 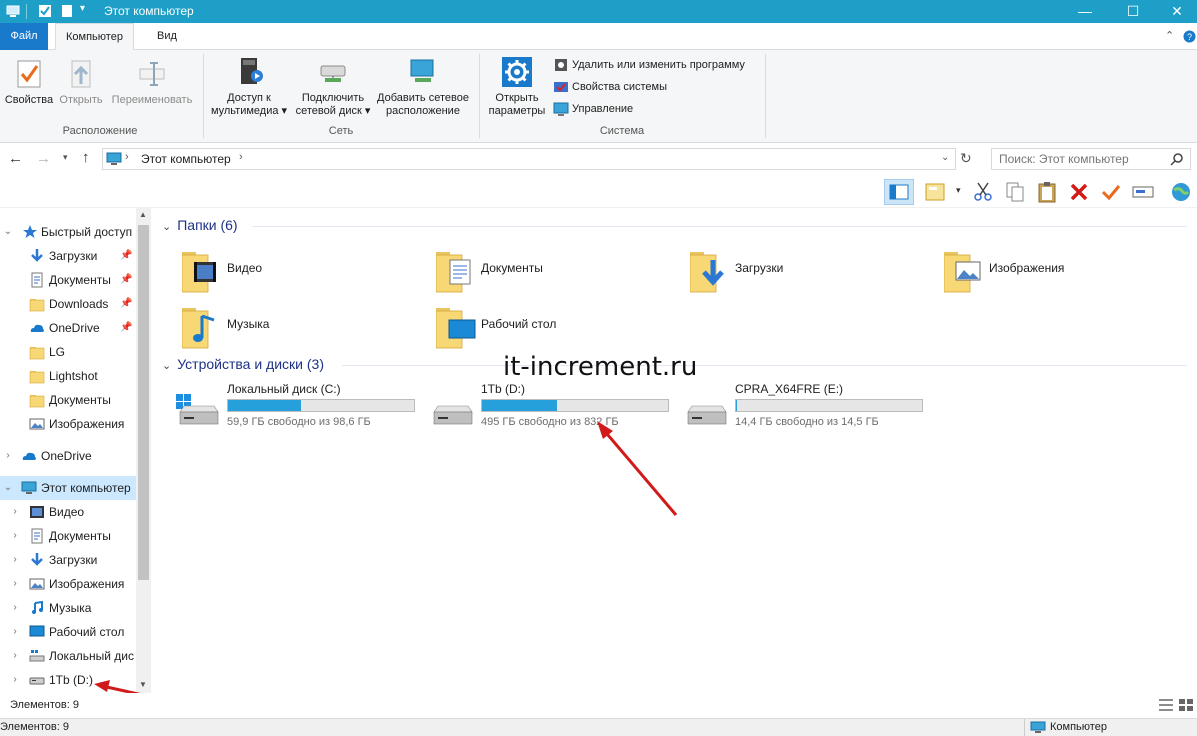 What do you see at coordinates (966, 158) in the screenshot?
I see `refresh-button: ↻` at bounding box center [966, 158].